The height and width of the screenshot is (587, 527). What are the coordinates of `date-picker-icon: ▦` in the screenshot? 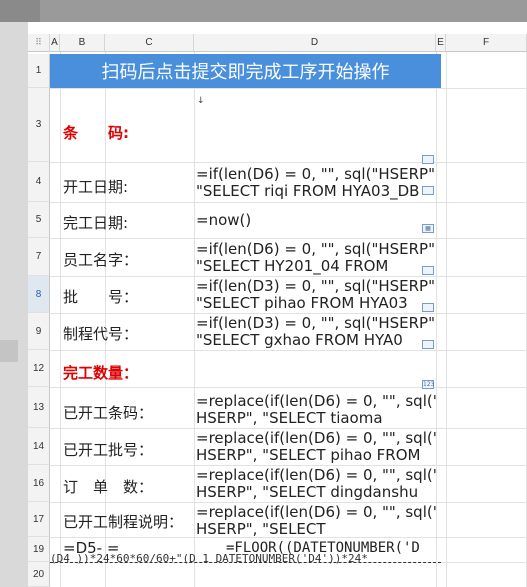 It's located at (428, 228).